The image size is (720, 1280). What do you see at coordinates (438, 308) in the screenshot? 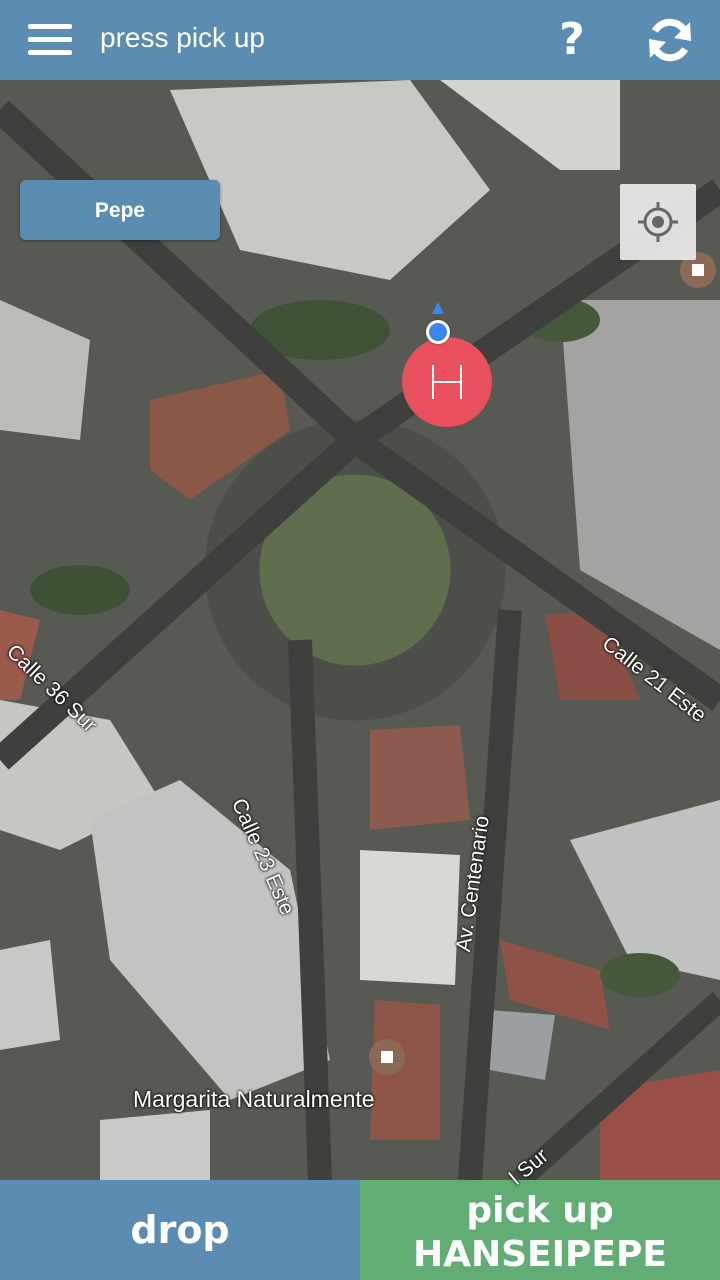
I see `heading-arrow-icon` at bounding box center [438, 308].